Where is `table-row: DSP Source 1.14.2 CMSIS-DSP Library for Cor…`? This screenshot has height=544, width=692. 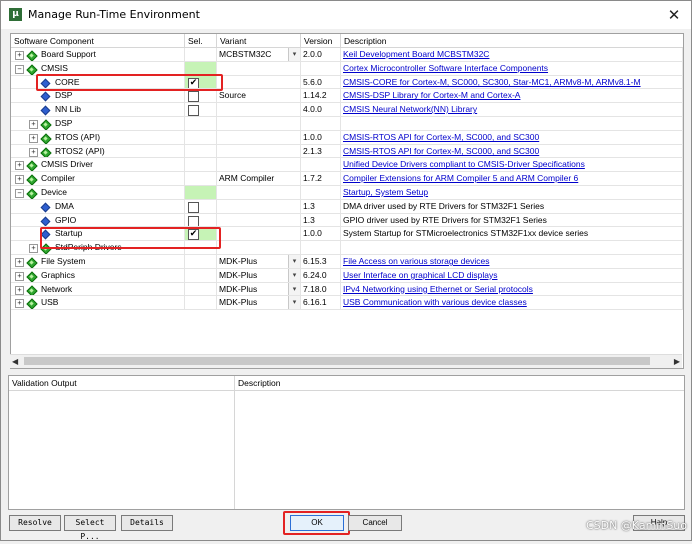
table-row: DSP Source 1.14.2 CMSIS-DSP Library for Cor… is located at coordinates (347, 96).